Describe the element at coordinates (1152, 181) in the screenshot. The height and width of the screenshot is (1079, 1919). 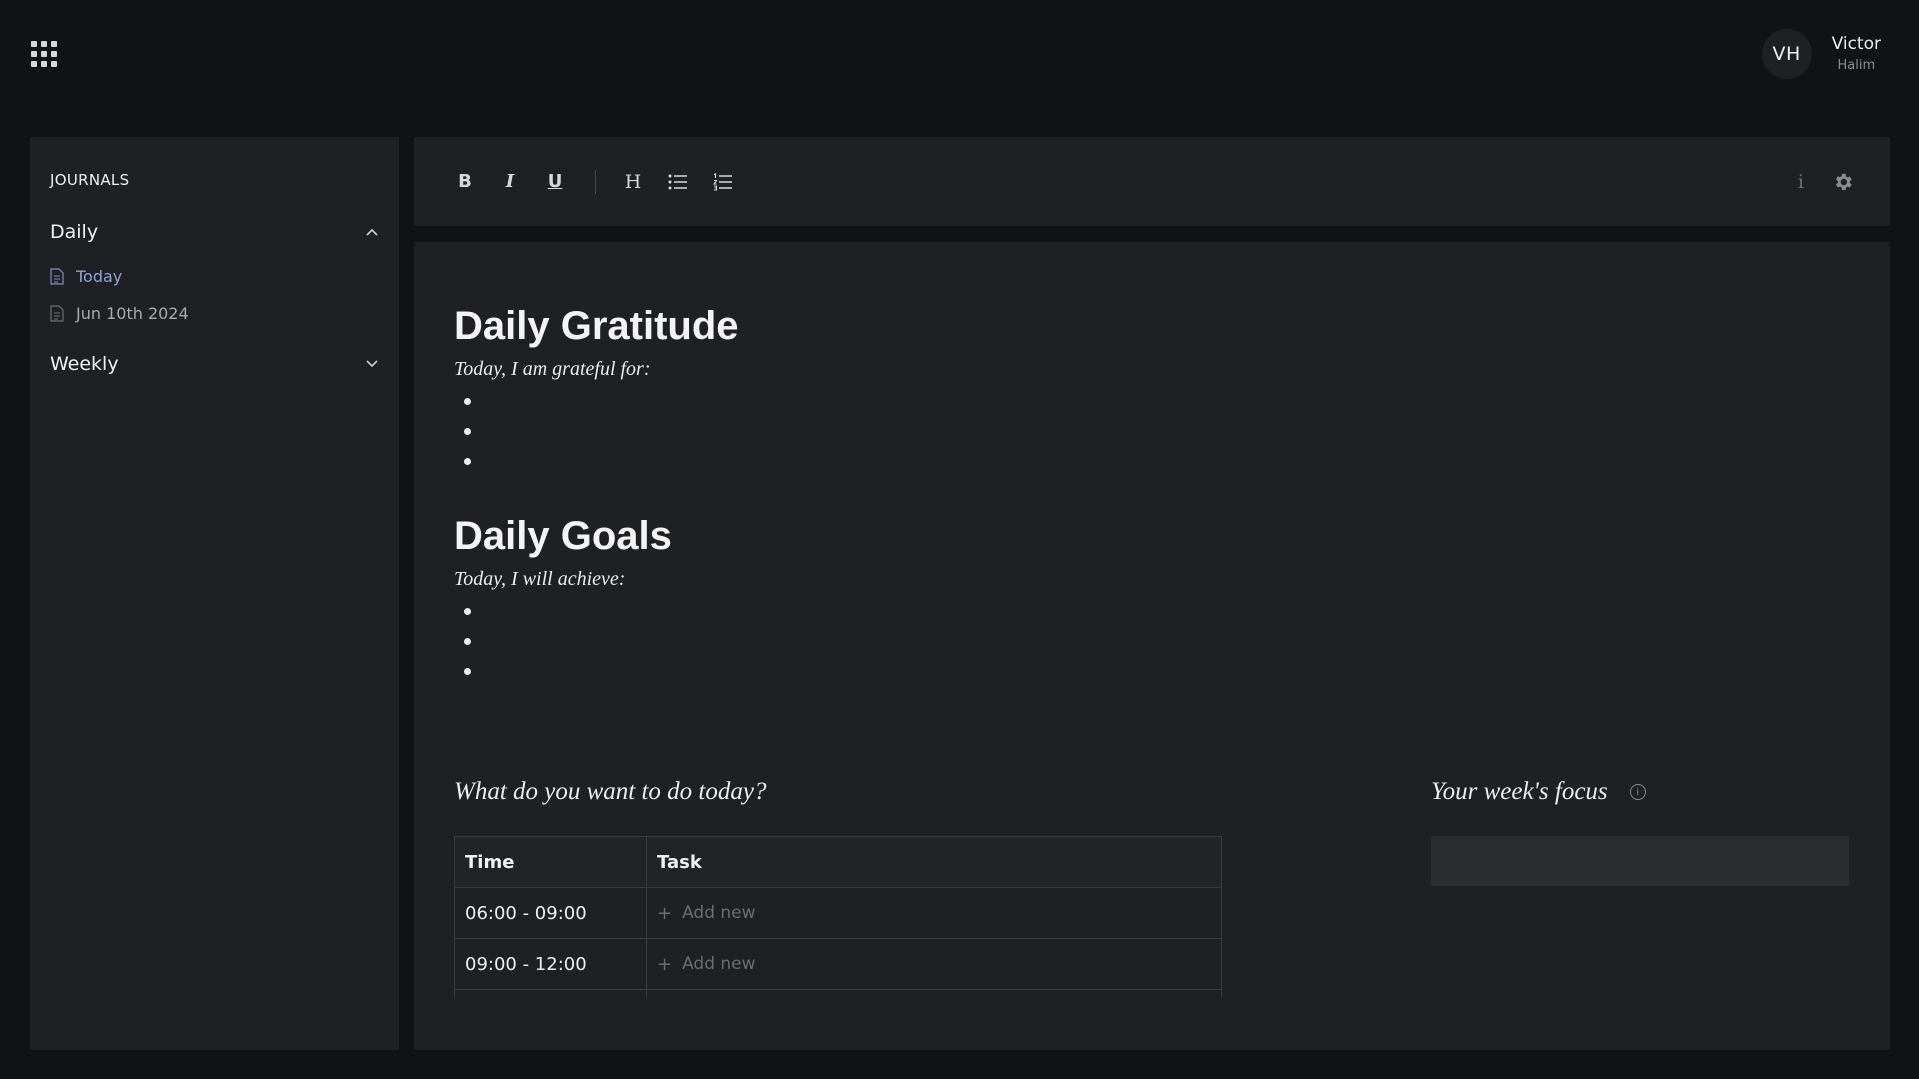
I see `editor-toolbar: B I U H i` at that location.